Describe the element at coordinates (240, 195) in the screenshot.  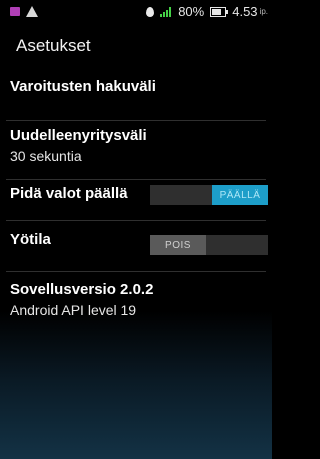
I see `toggle-on-label: PÄÄLLÄ` at that location.